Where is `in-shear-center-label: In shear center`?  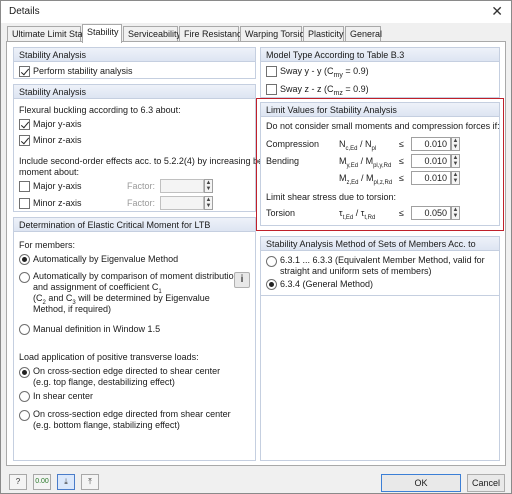 in-shear-center-label: In shear center is located at coordinates (63, 396).